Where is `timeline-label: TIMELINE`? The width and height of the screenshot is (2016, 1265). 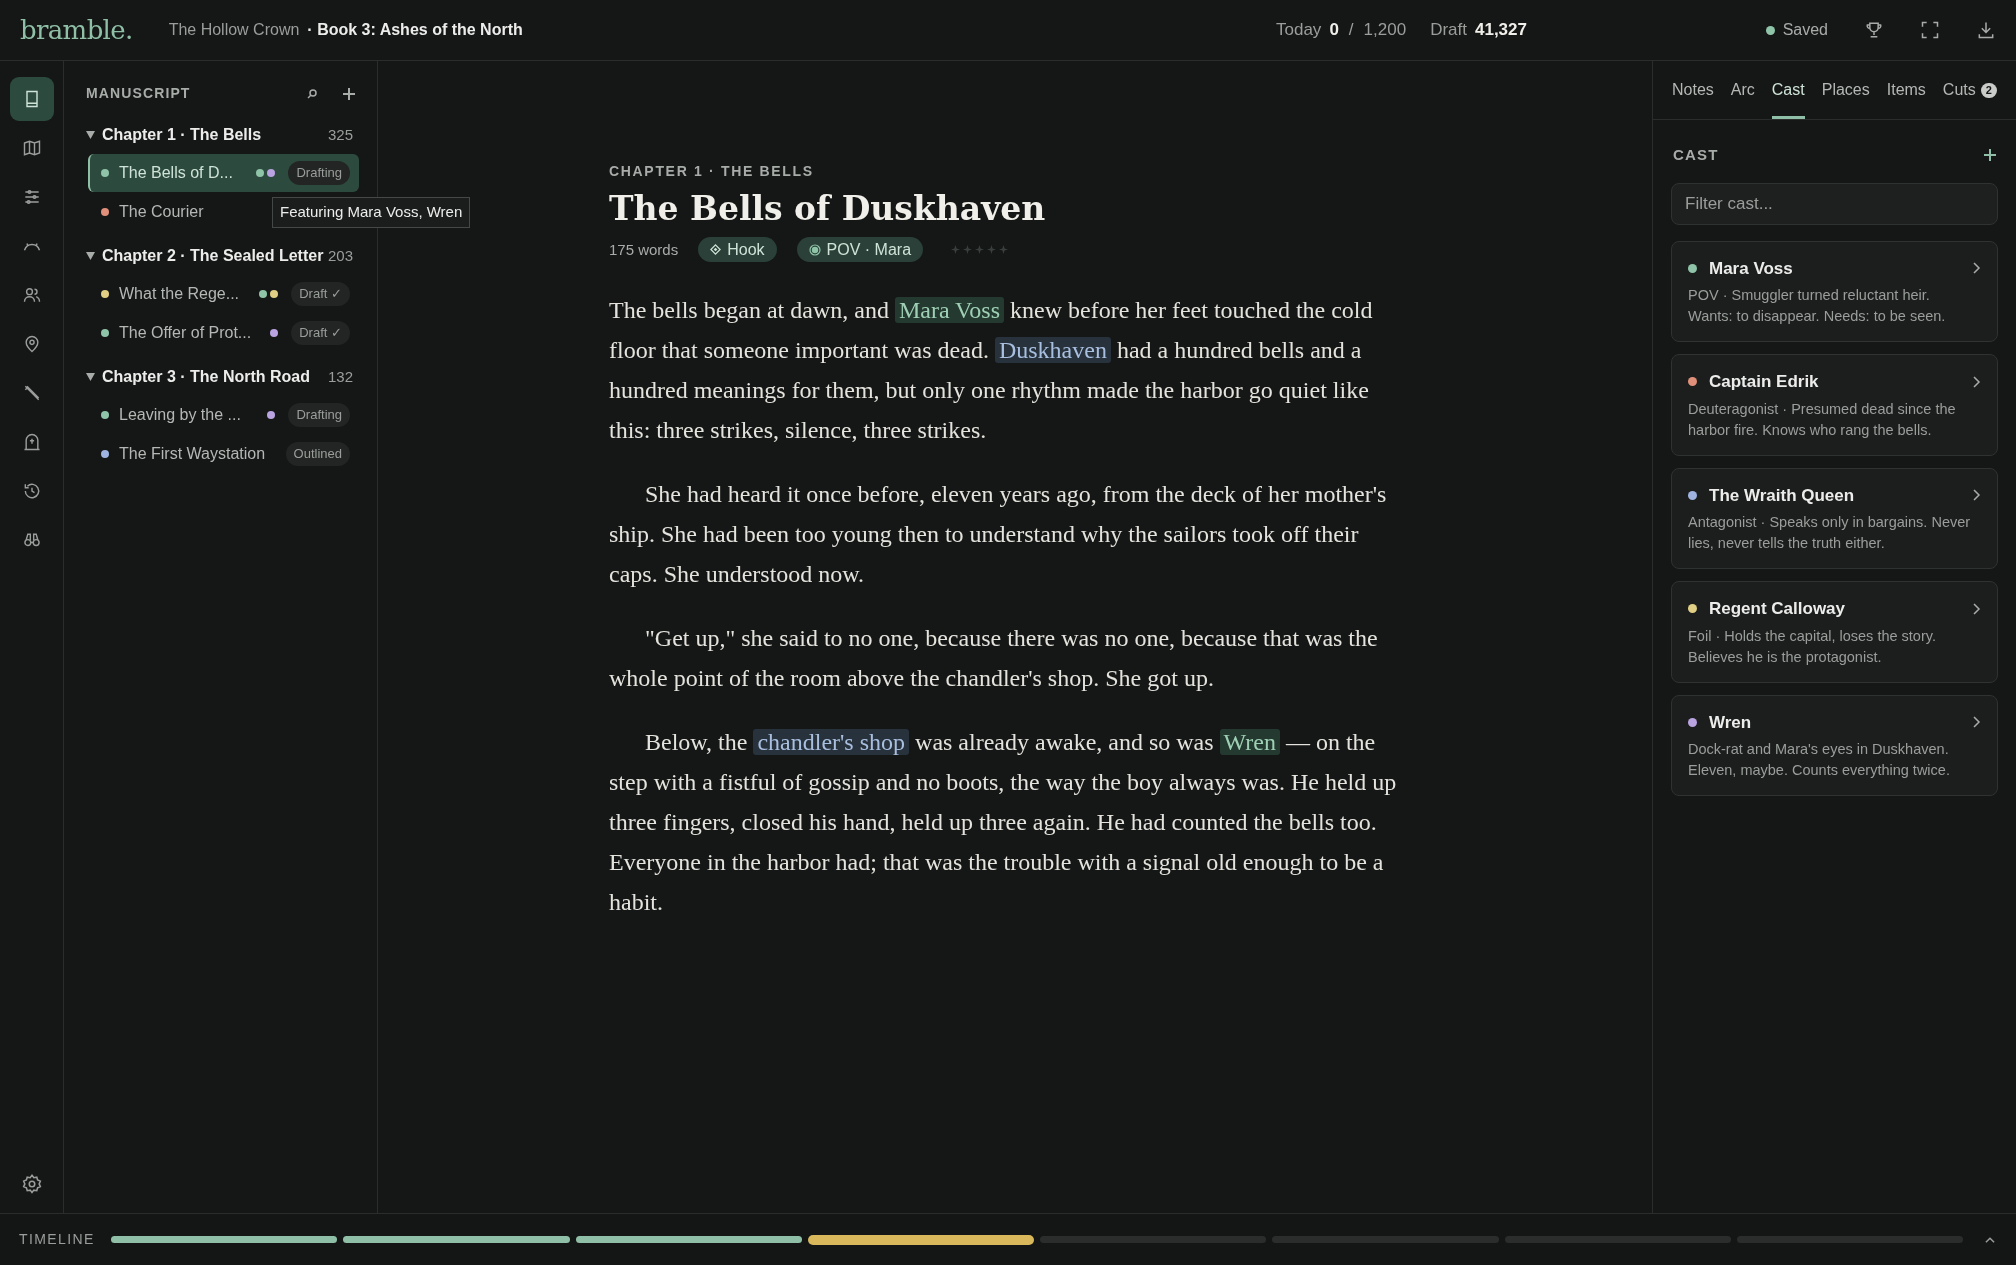
timeline-label: TIMELINE is located at coordinates (57, 1239).